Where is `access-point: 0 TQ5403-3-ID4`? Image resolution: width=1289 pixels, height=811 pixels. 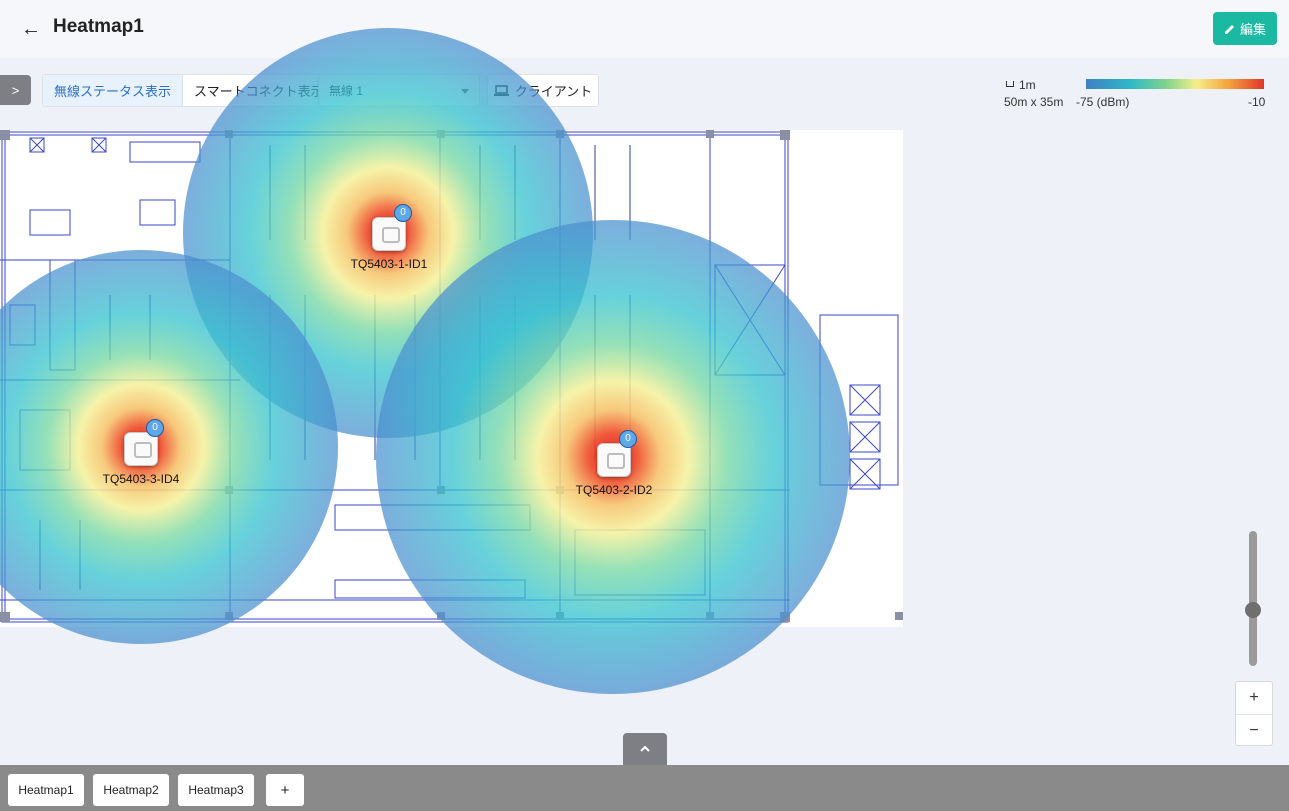 access-point: 0 TQ5403-3-ID4 is located at coordinates (141, 452).